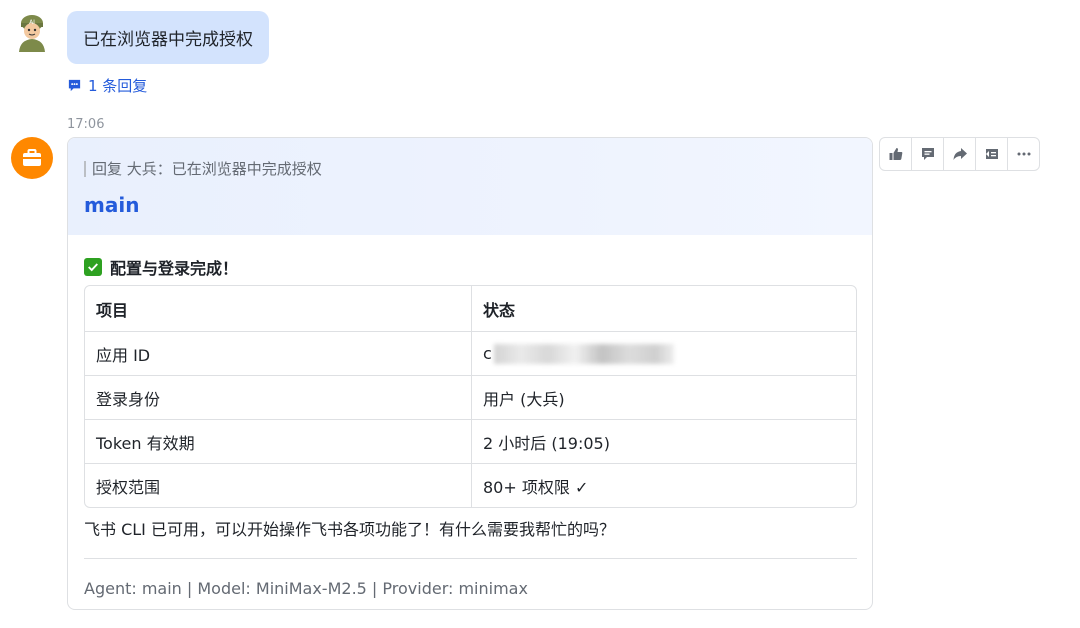  Describe the element at coordinates (470, 485) in the screenshot. I see `table-row: 授权范围 80+ 项权限 ✓` at that location.